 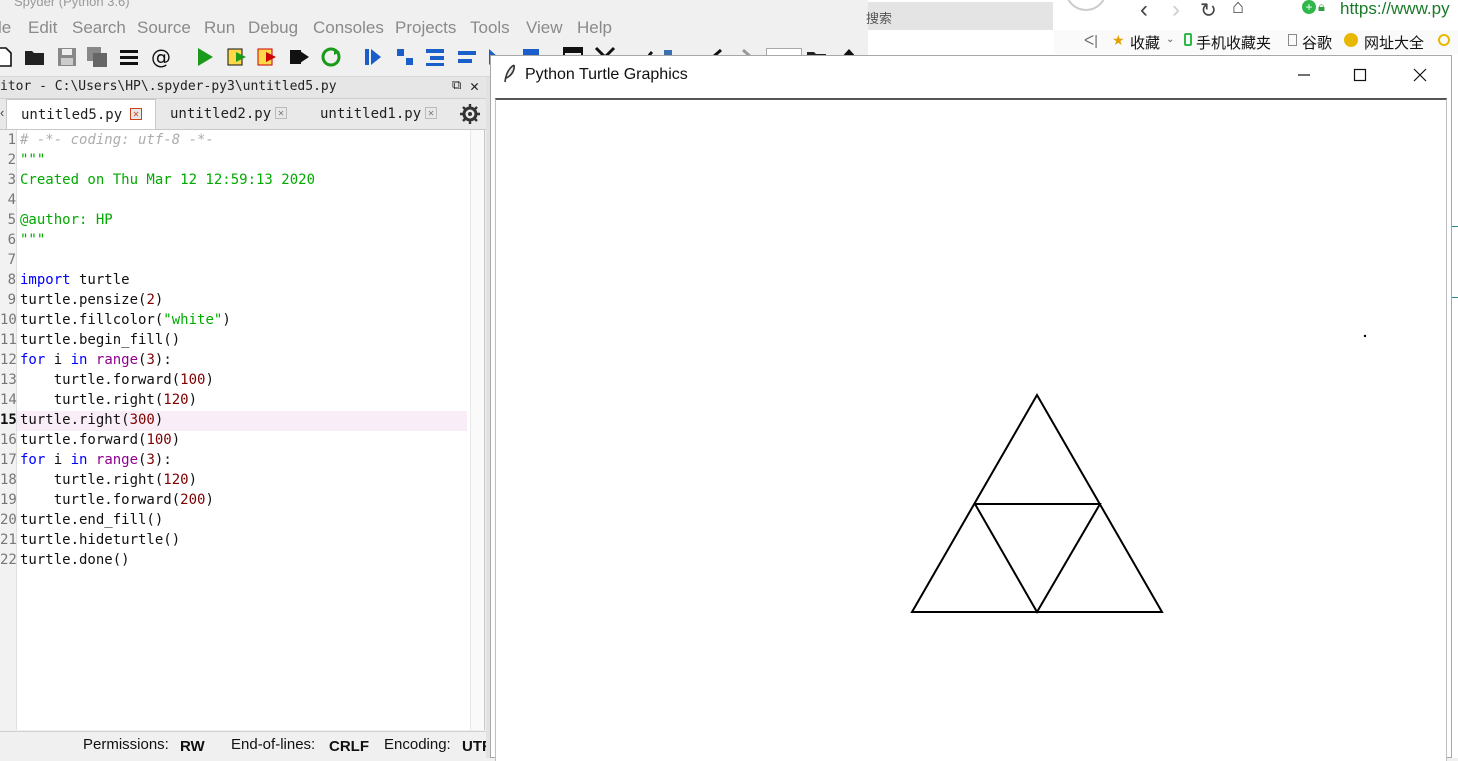 What do you see at coordinates (91, 520) in the screenshot?
I see `code-line: turtle.end_fill()` at bounding box center [91, 520].